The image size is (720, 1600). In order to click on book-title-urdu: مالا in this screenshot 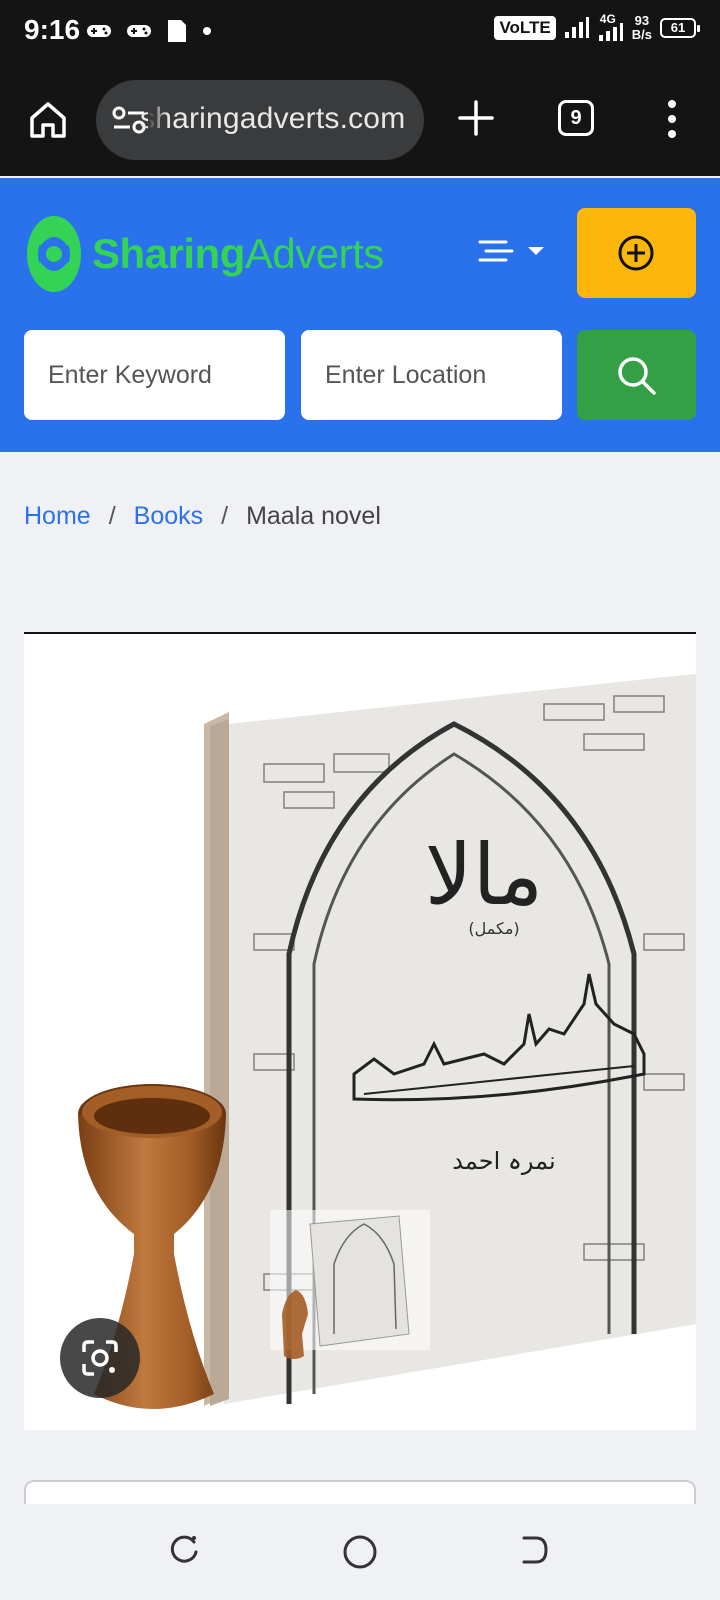, I will do `click(484, 875)`.